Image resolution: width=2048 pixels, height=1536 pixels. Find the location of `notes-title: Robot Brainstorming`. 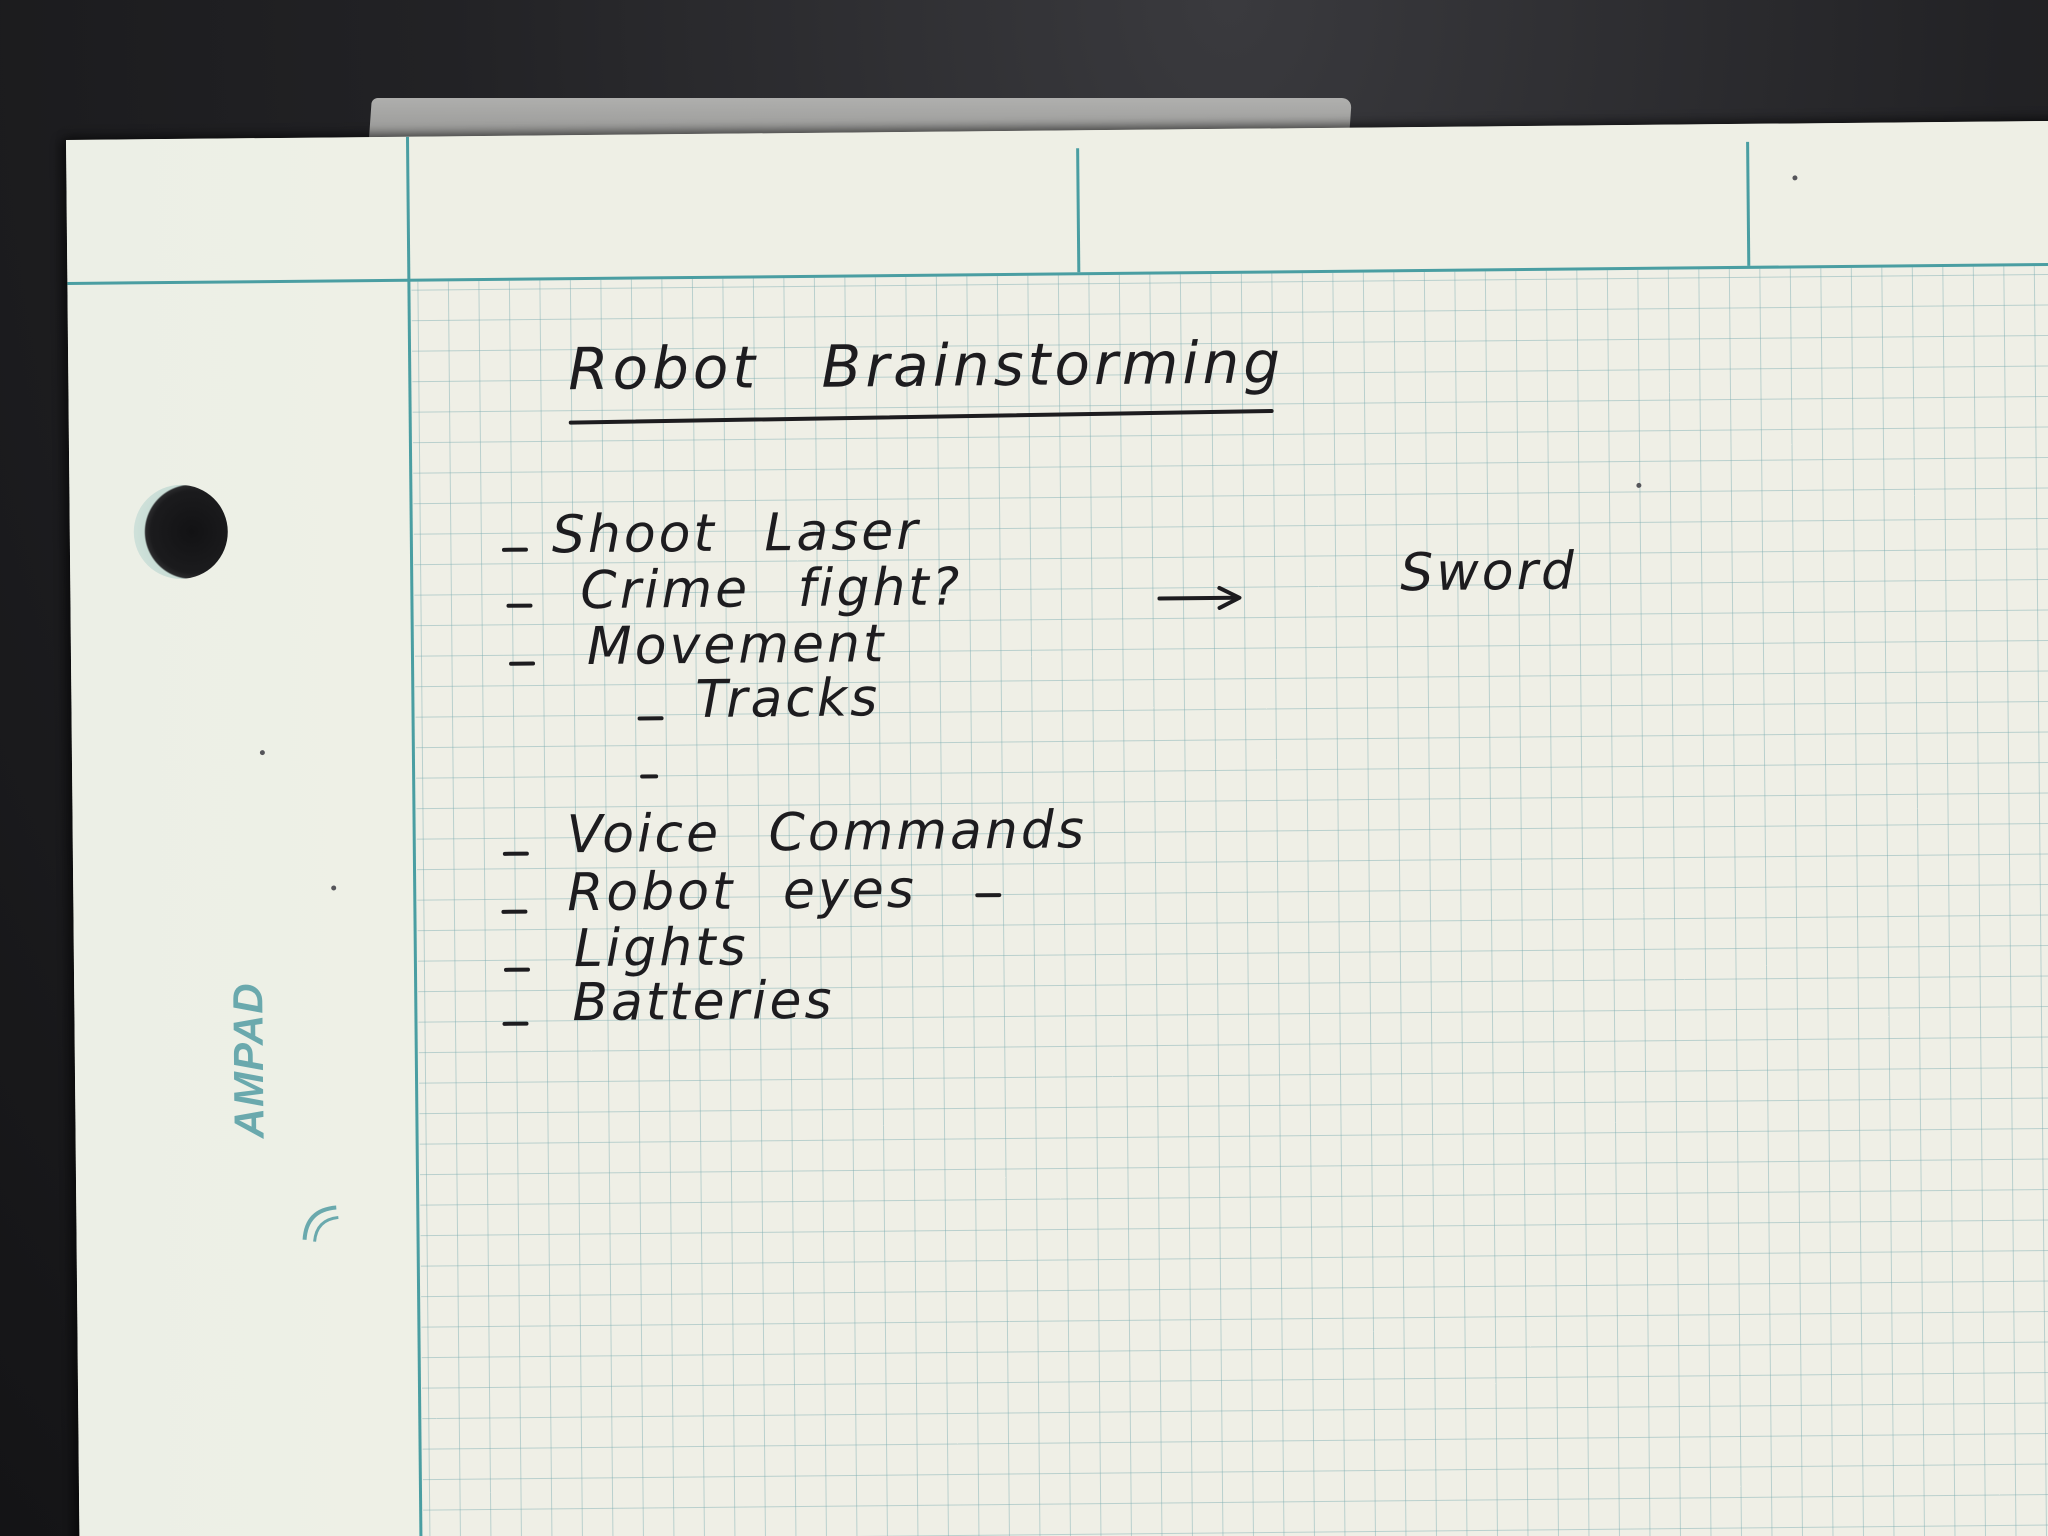

notes-title: Robot Brainstorming is located at coordinates (926, 366).